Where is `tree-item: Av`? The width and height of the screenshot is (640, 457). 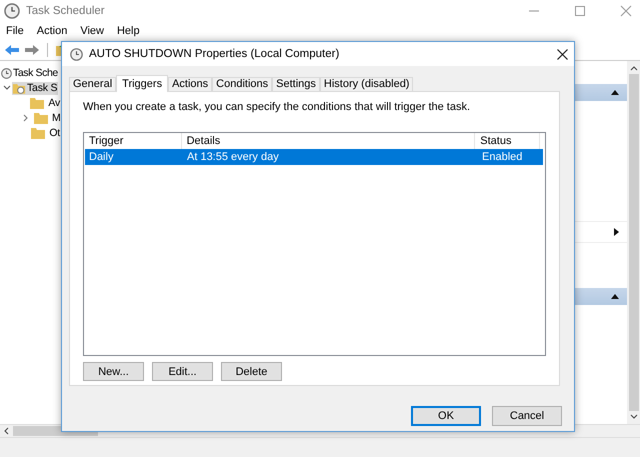
tree-item: Av is located at coordinates (54, 103).